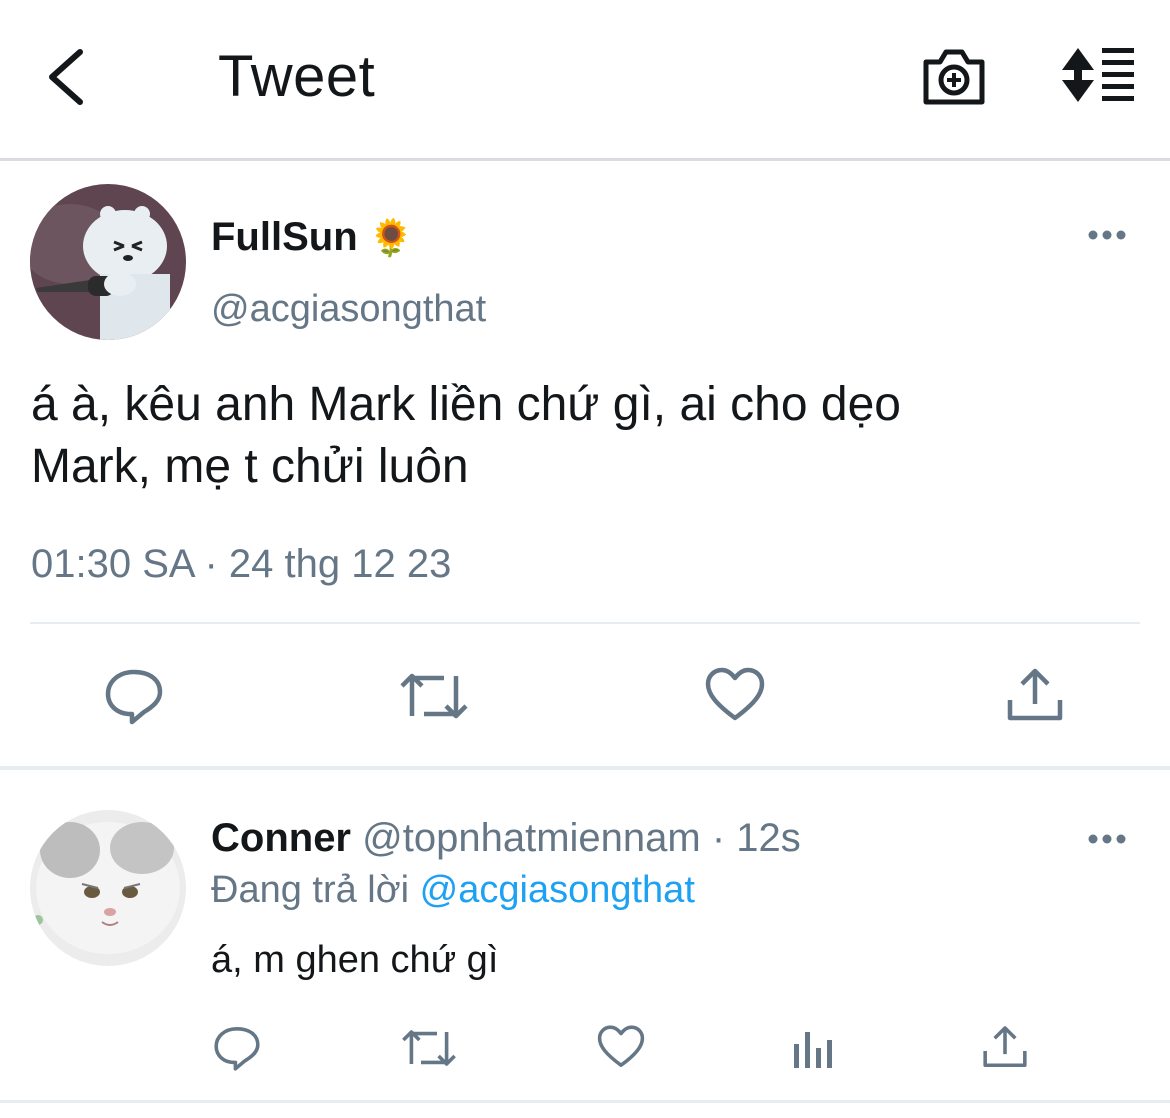 The height and width of the screenshot is (1118, 1170). I want to click on reply-author-name: Conner, so click(281, 838).